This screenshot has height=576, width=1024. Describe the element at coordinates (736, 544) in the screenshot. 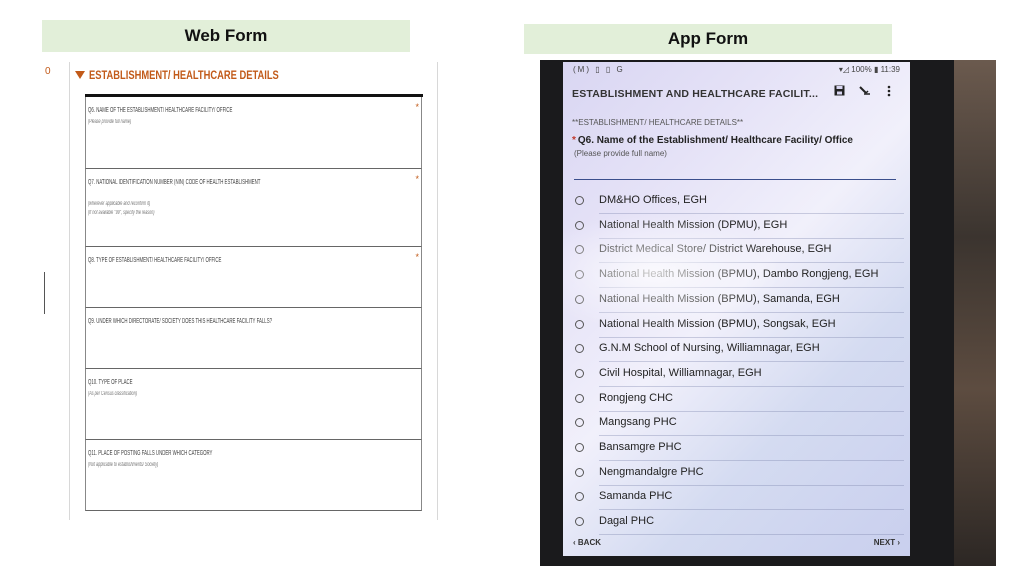

I see `app-nav-bar: ‹ BACK NEXT ›` at that location.